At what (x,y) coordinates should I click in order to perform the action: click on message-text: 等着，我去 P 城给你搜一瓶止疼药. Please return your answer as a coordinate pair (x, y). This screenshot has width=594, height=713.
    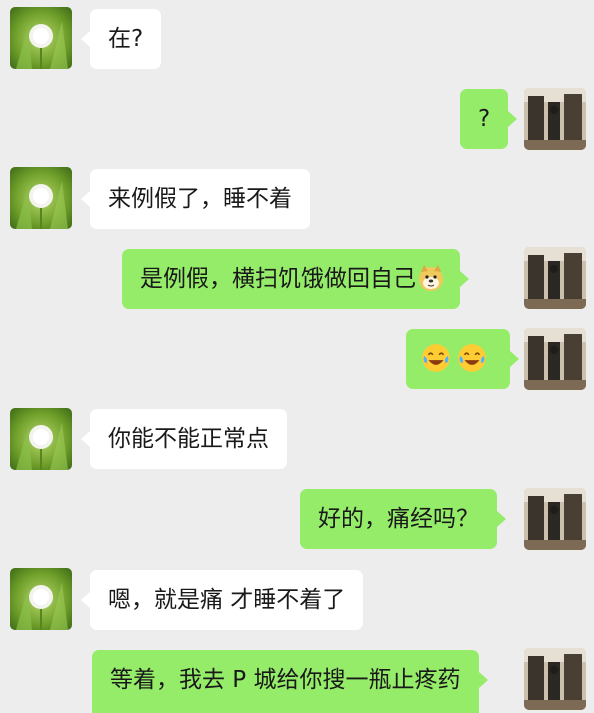
    Looking at the image, I should click on (285, 680).